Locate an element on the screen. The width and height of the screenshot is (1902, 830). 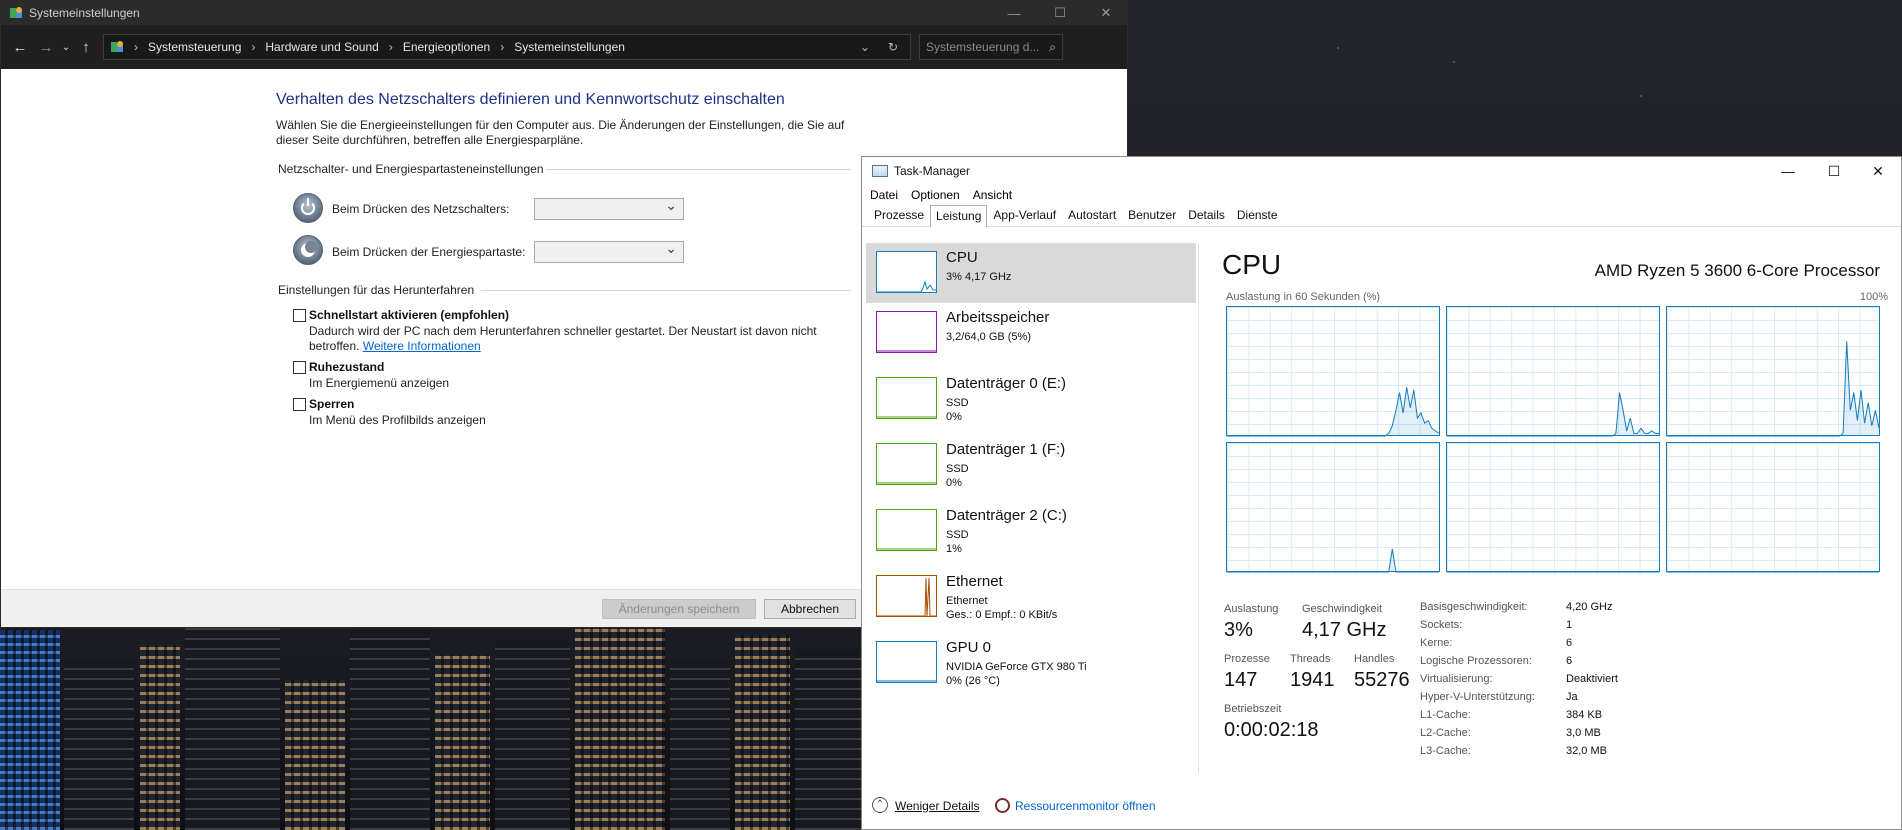
threads-label: Threads is located at coordinates (1310, 659).